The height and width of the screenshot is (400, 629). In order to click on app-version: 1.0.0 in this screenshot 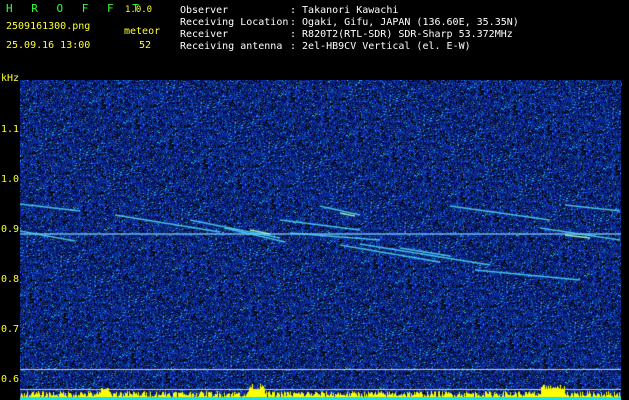, I will do `click(139, 10)`.